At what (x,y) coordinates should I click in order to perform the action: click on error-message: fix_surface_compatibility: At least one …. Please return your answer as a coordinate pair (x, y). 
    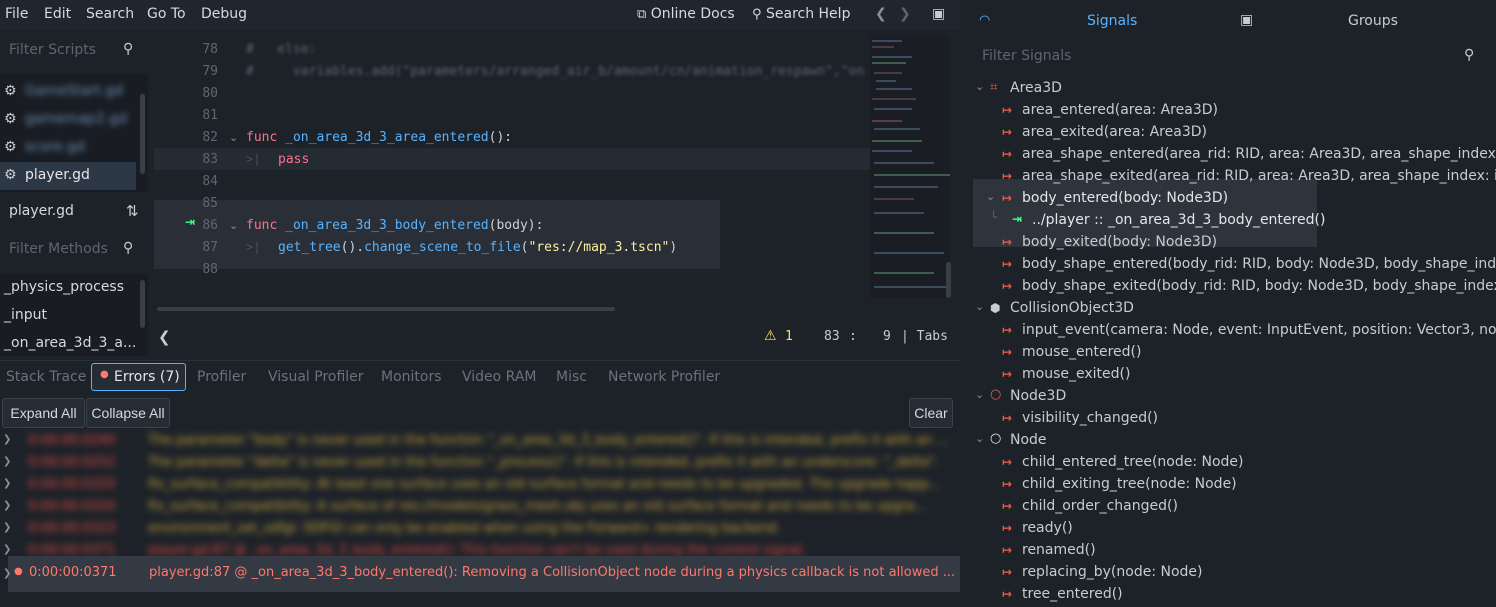
    Looking at the image, I should click on (545, 484).